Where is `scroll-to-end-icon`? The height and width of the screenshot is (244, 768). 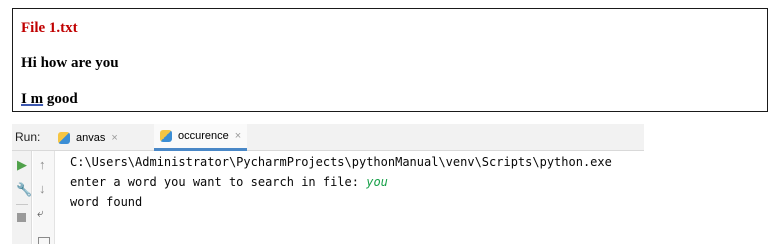
scroll-to-end-icon is located at coordinates (44, 240).